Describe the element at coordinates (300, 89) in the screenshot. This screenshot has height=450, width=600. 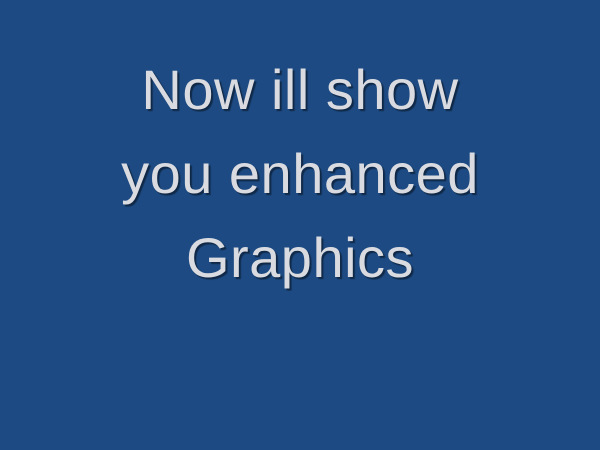
I see `title-line-1: Now ill show` at that location.